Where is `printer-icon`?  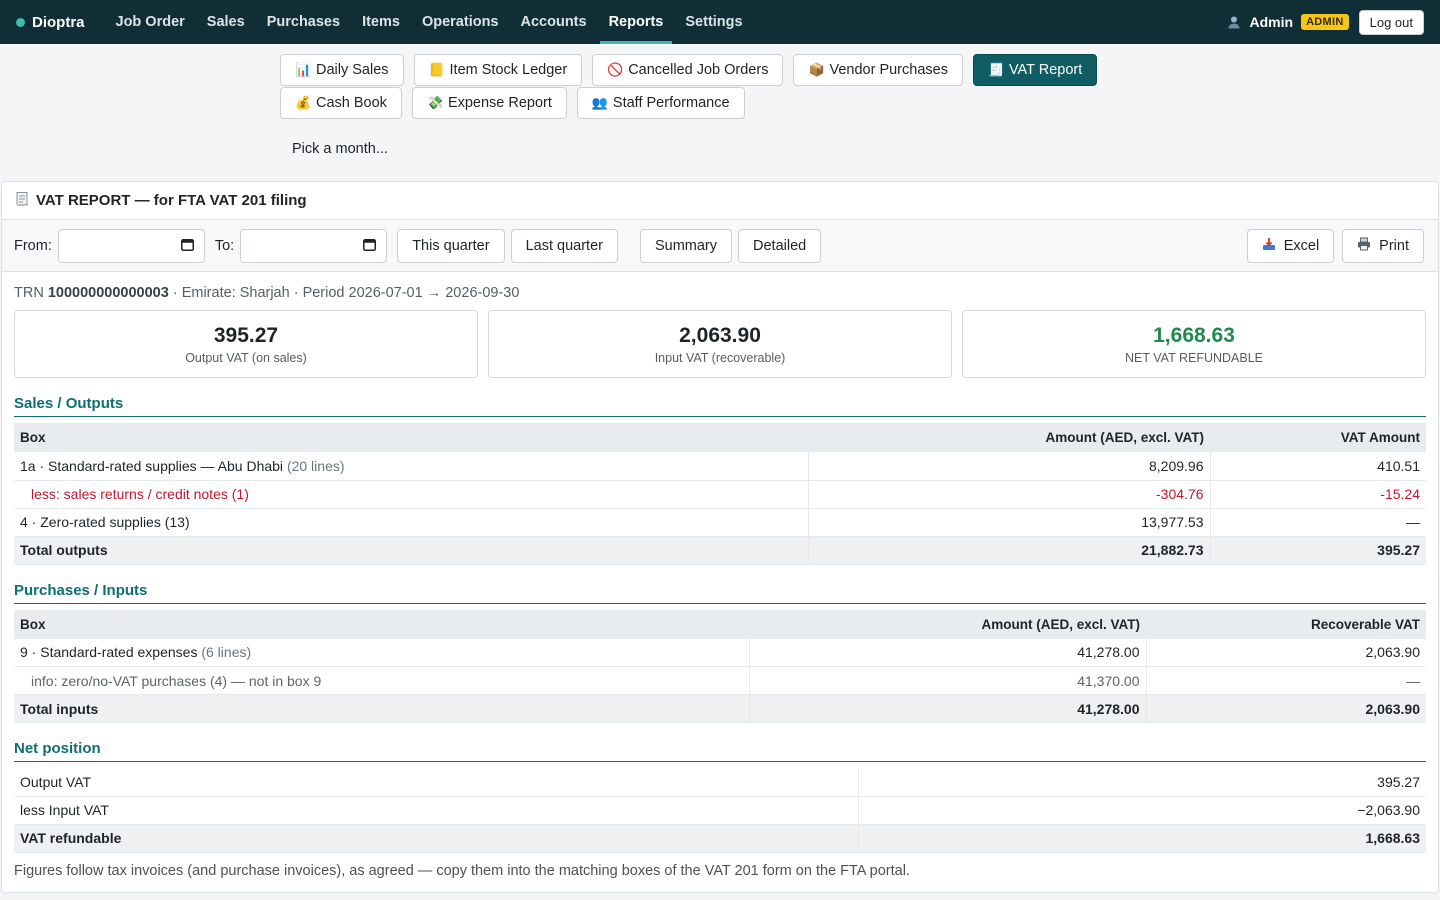 printer-icon is located at coordinates (1364, 246).